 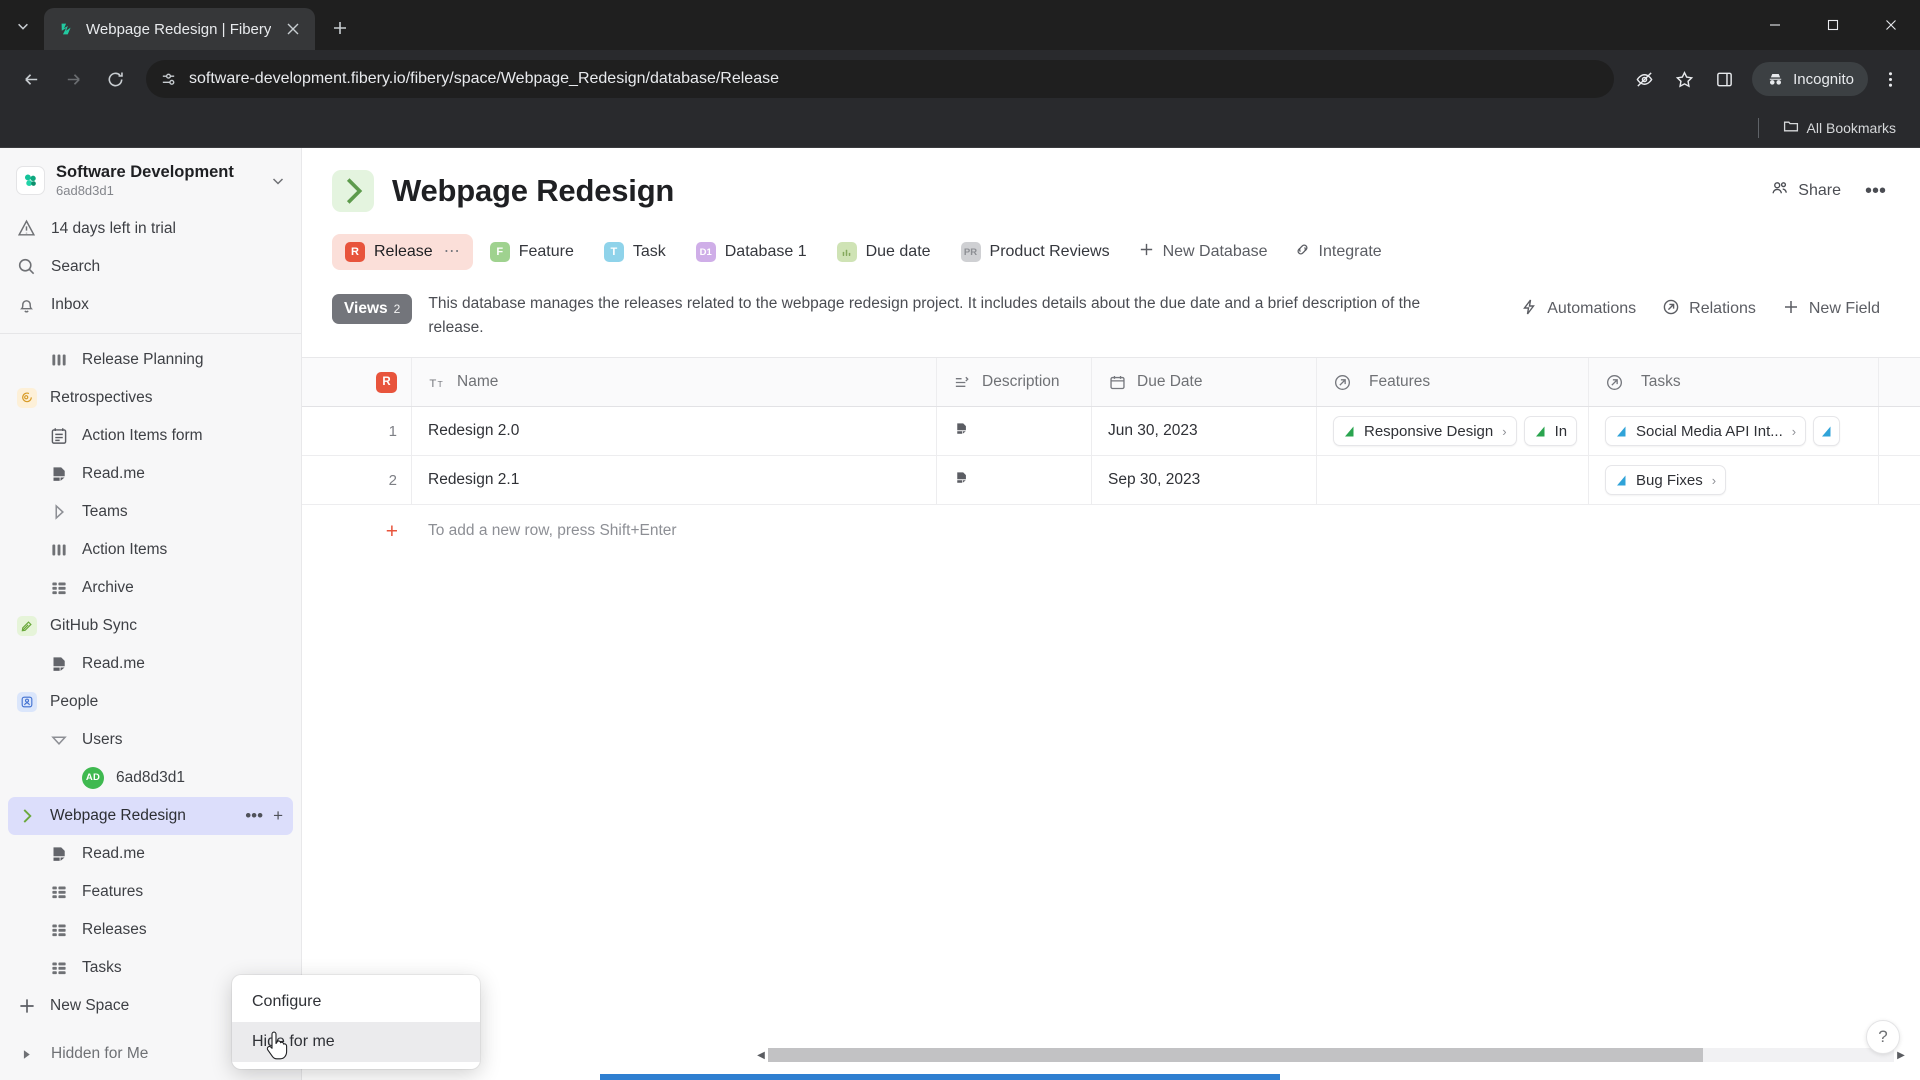 I want to click on scroll-right-arrow-icon: ▶, so click(x=1901, y=1055).